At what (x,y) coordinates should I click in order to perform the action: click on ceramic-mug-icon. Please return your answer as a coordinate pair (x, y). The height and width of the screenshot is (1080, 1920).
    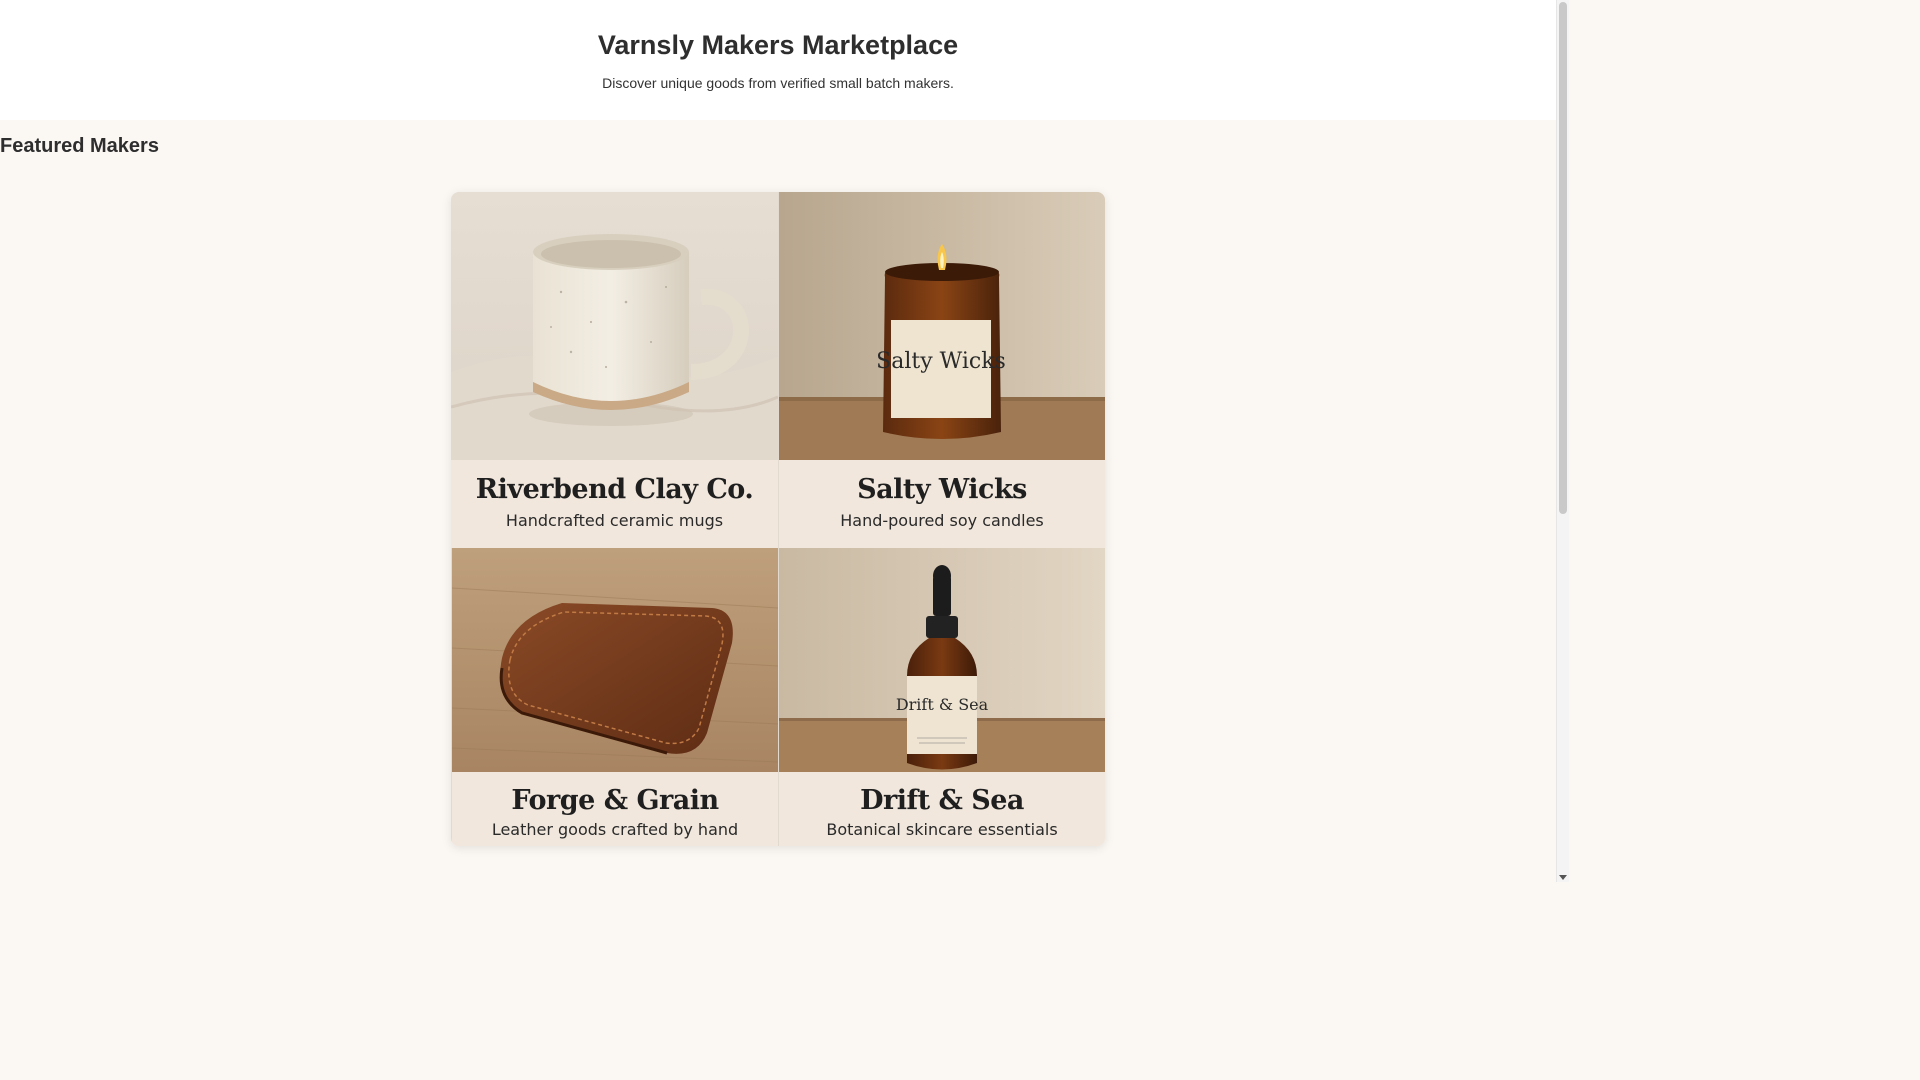
    Looking at the image, I should click on (614, 326).